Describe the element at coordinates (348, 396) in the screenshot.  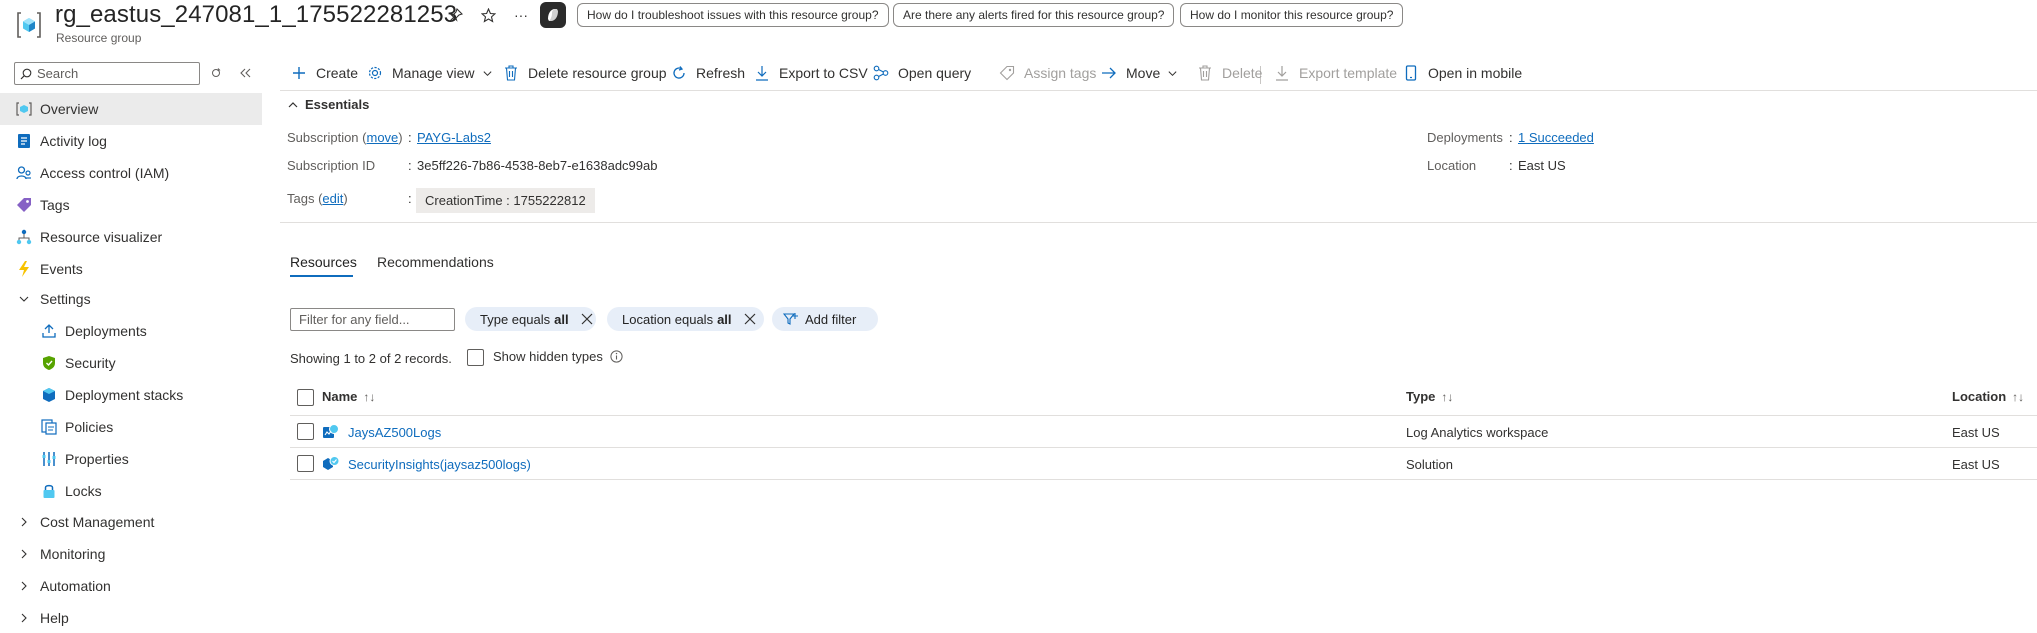
I see `column-header-name: Name ↑↓` at that location.